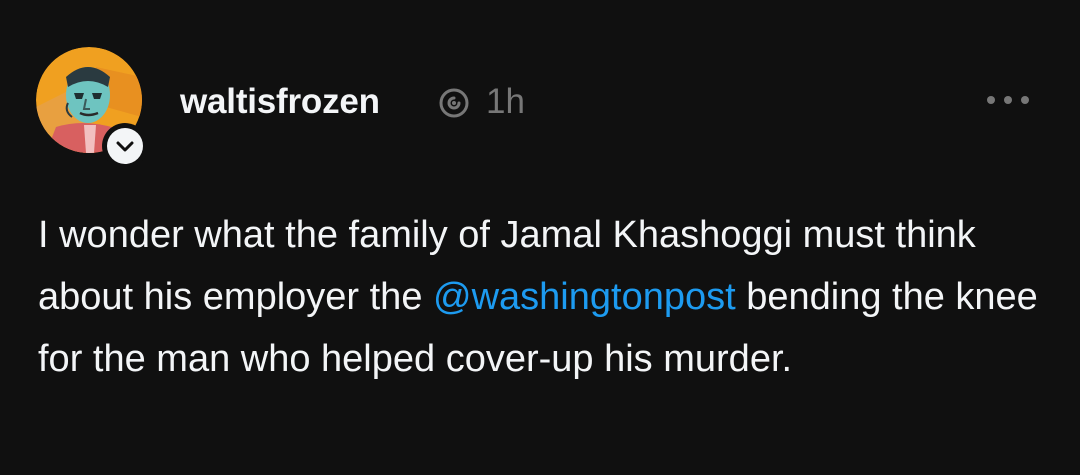 This screenshot has height=475, width=1080. I want to click on post-timestamp: 1h, so click(505, 101).